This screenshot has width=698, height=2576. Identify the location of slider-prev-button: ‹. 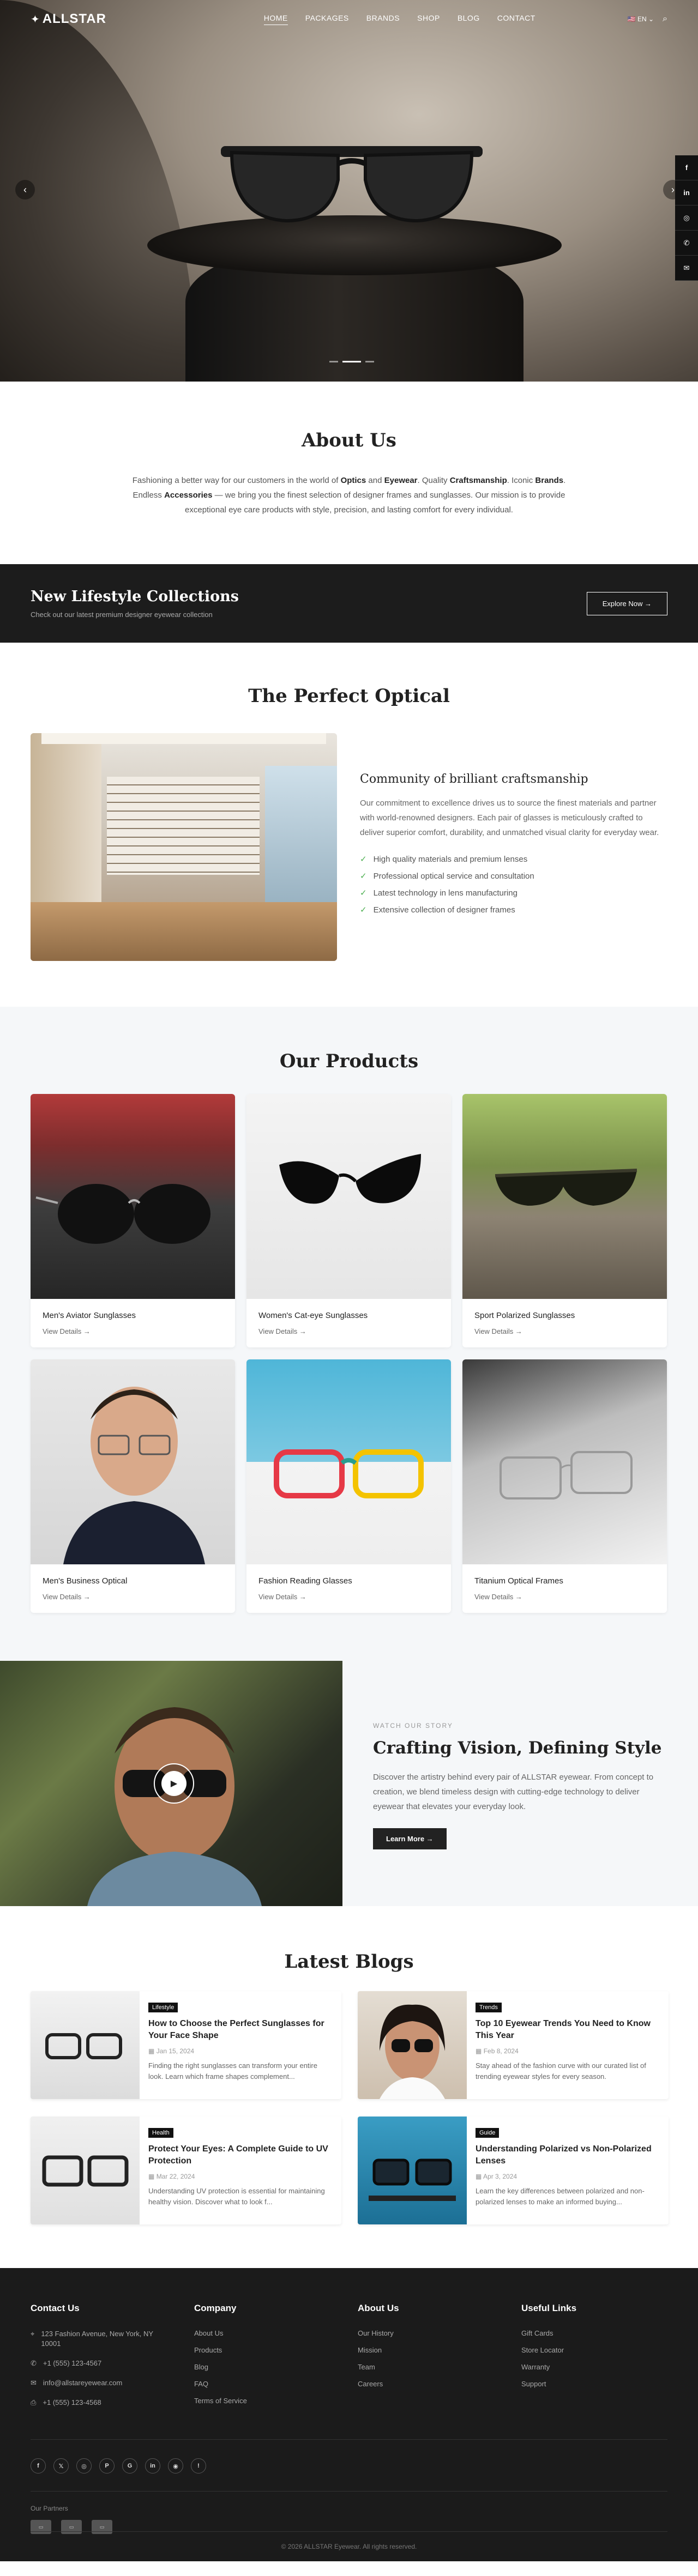
(25, 189).